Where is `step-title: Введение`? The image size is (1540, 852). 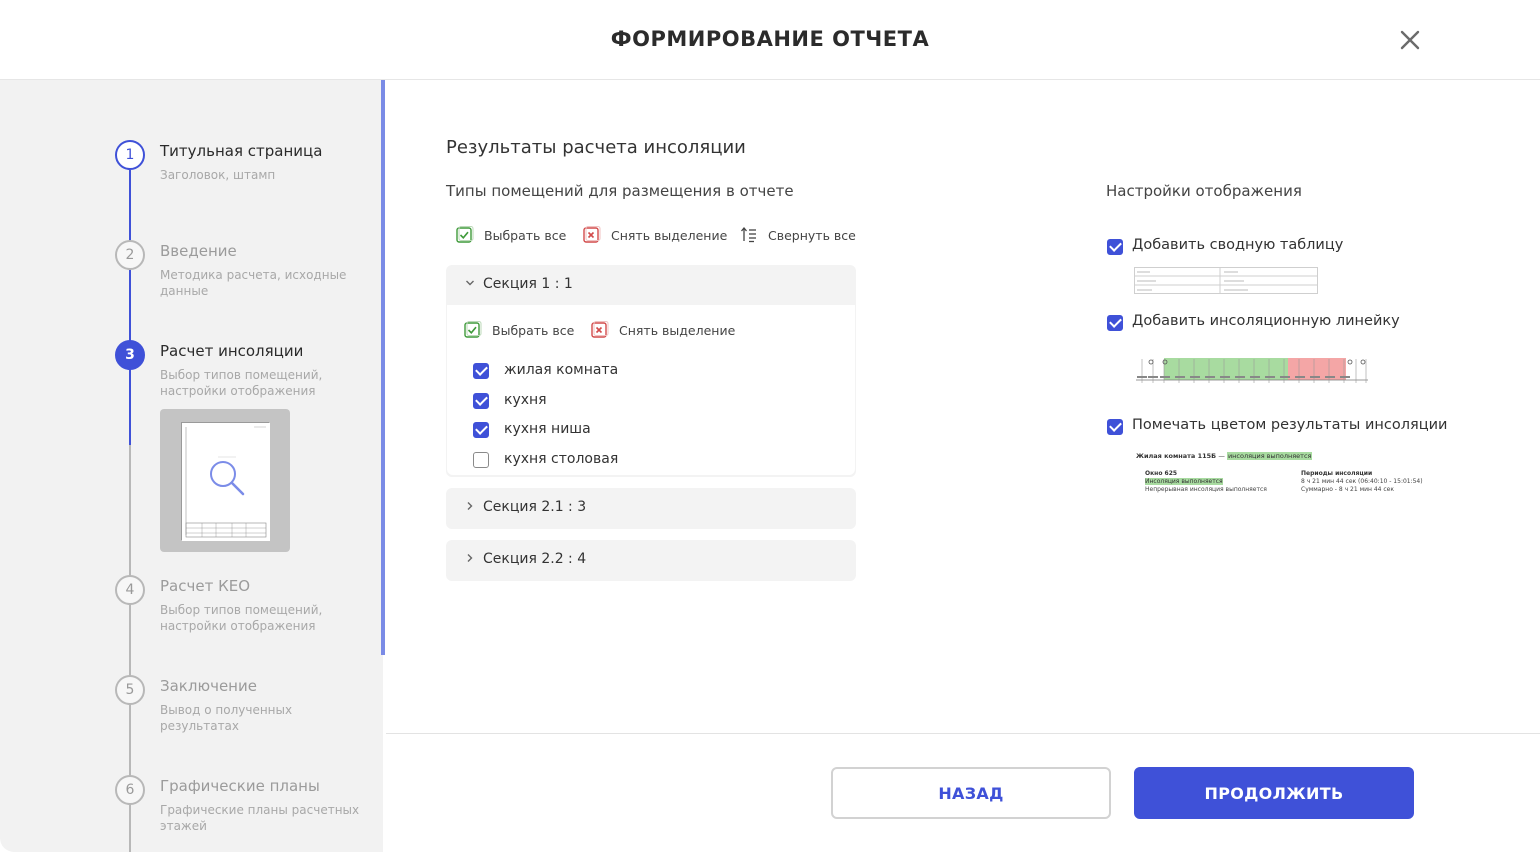
step-title: Введение is located at coordinates (198, 251).